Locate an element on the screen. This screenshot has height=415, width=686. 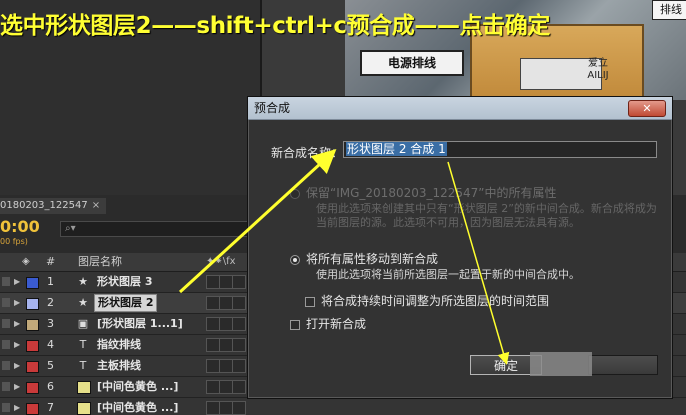
checkbox-open-new-comp is located at coordinates (295, 325).